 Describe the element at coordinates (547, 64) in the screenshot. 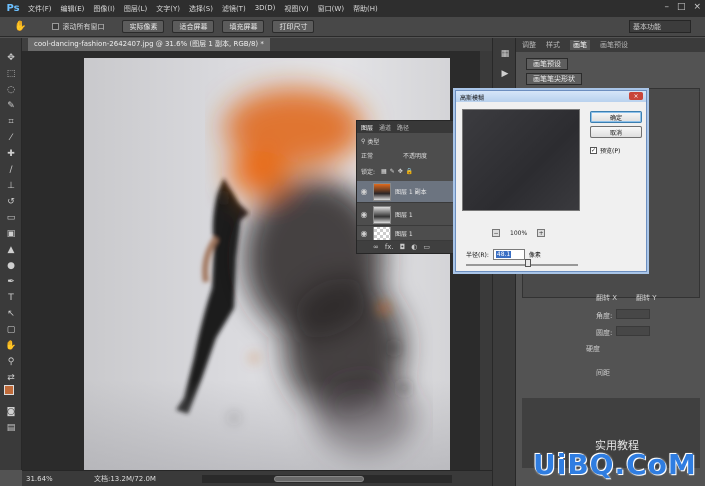

I see `brush-presets-button: 画笔预设` at that location.